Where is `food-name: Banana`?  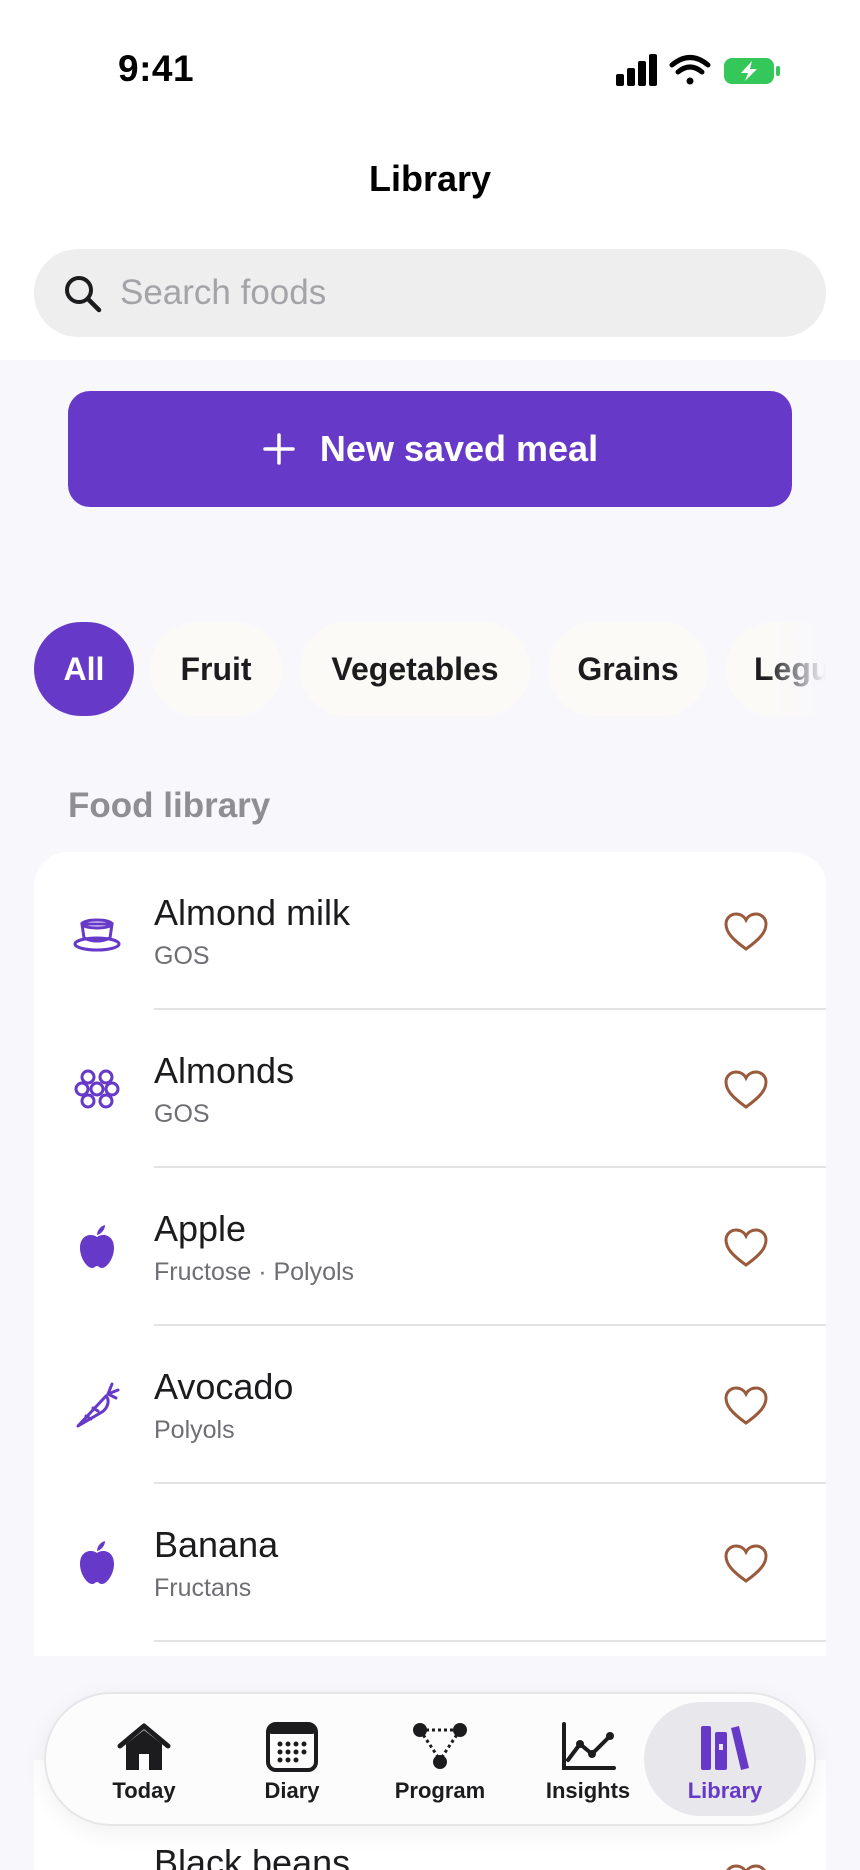
food-name: Banana is located at coordinates (216, 1544).